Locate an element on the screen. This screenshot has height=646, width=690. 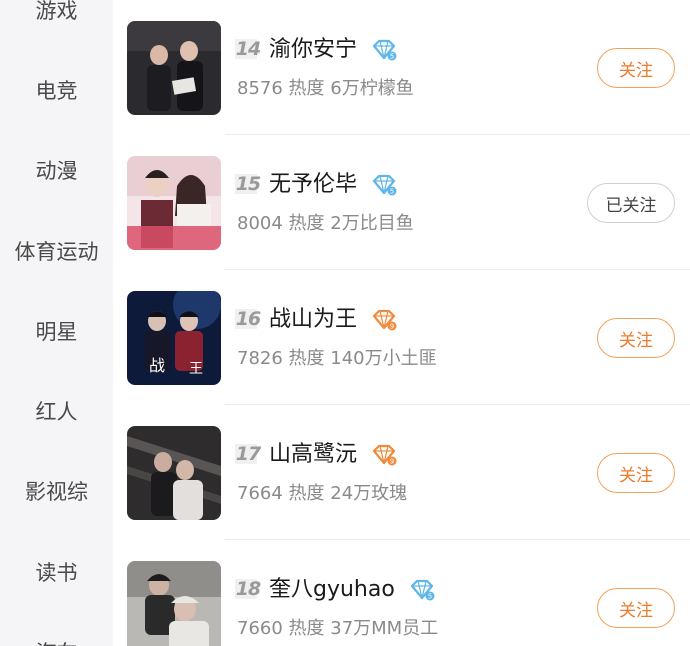
svg-text: 王 is located at coordinates (196, 369).